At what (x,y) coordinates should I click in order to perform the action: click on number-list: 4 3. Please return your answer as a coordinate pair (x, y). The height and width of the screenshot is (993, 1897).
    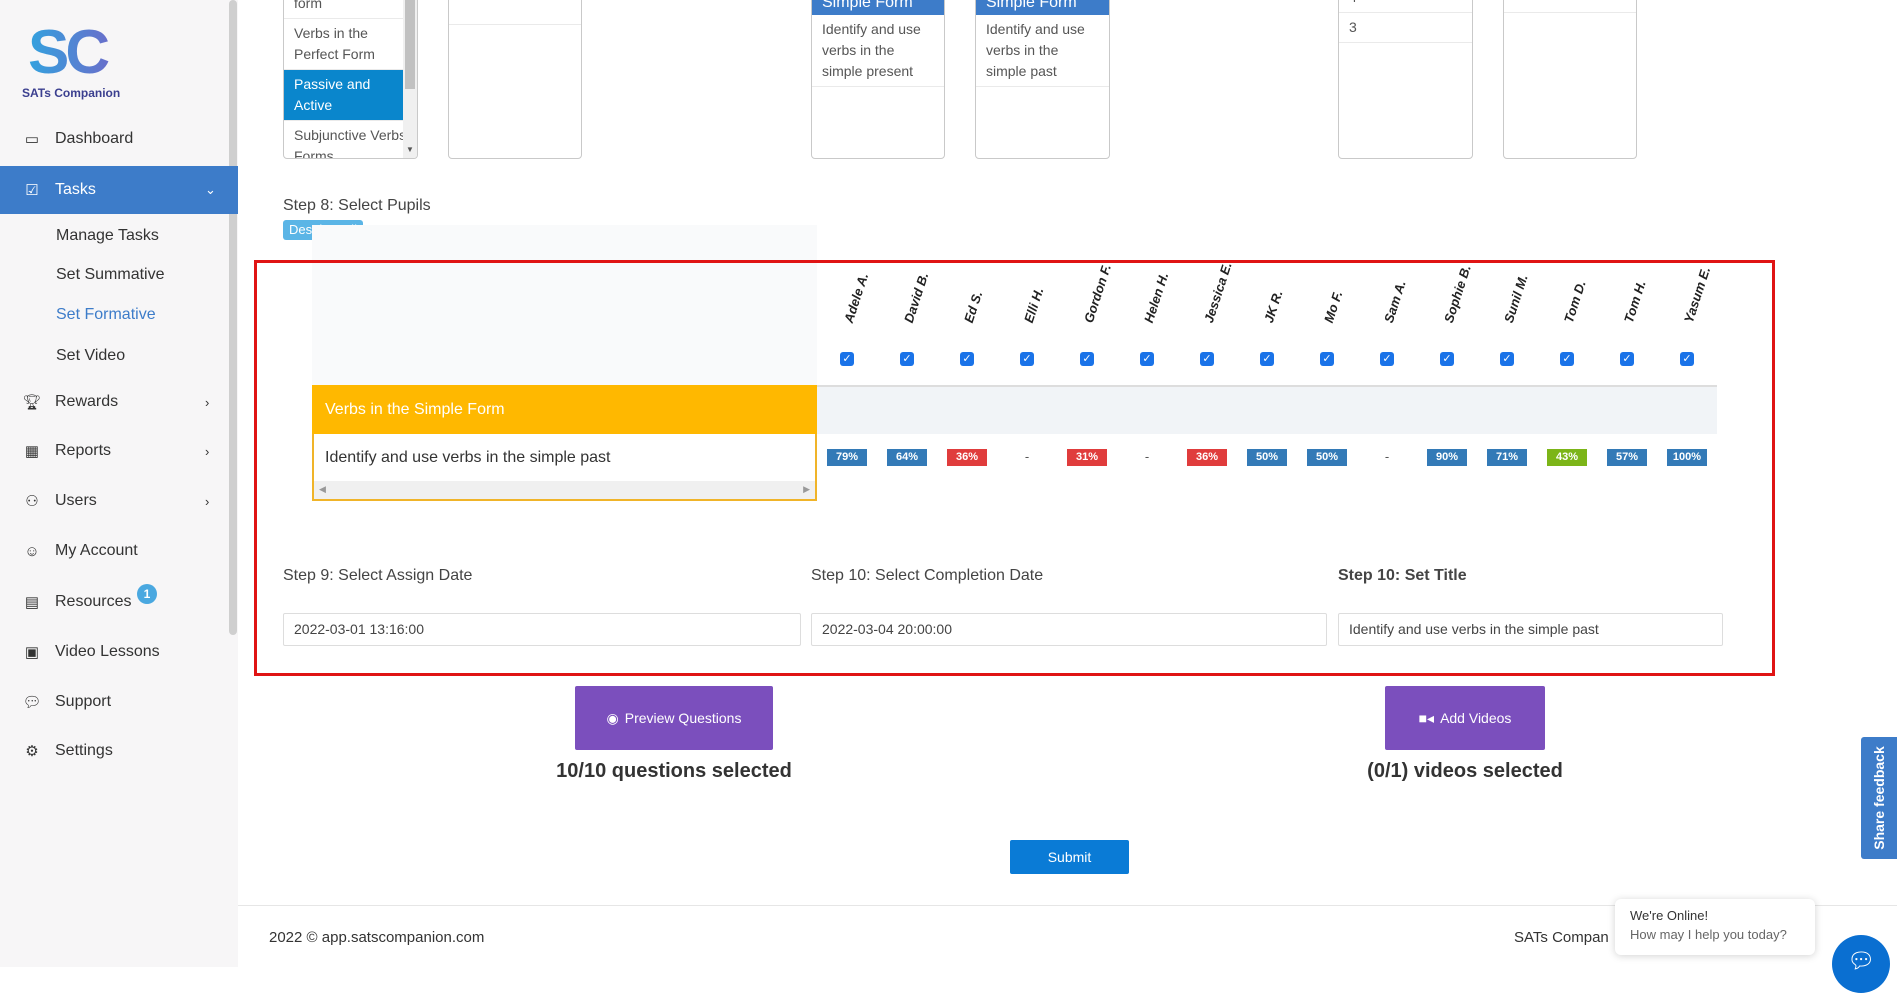
    Looking at the image, I should click on (1405, 79).